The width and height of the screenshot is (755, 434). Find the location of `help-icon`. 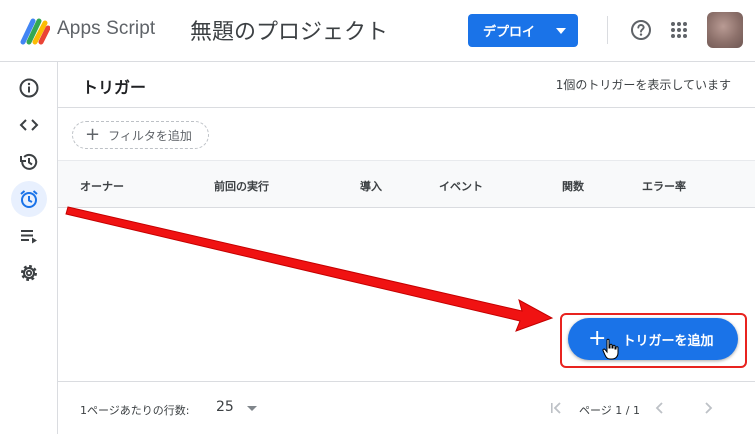

help-icon is located at coordinates (641, 30).